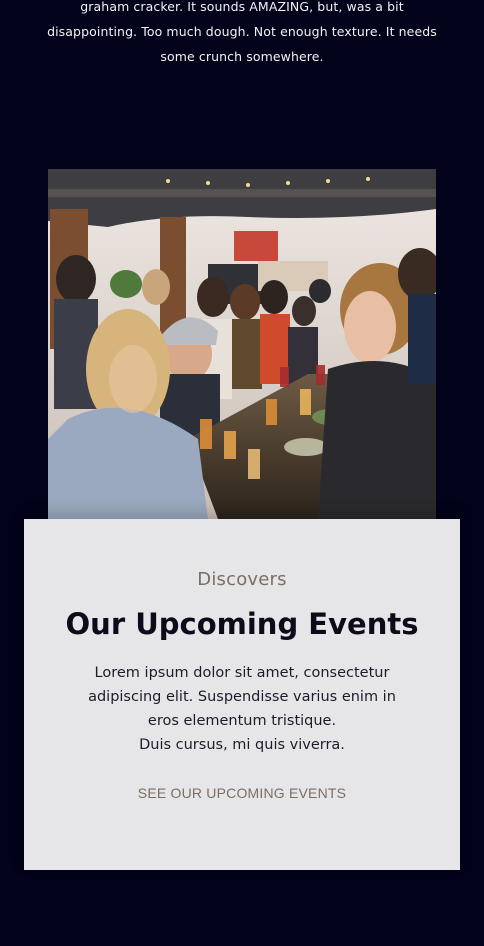 The image size is (484, 946). Describe the element at coordinates (242, 721) in the screenshot. I see `description-line: eros elementum tristique.` at that location.